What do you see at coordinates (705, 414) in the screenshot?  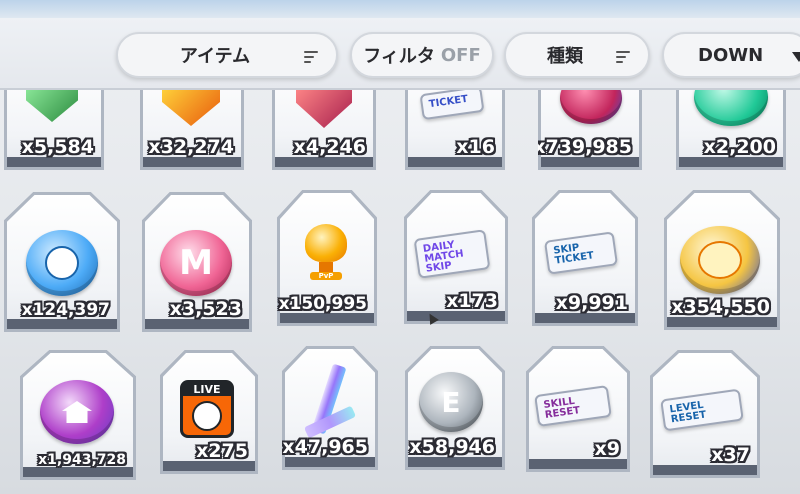 I see `item-slot: LEVEL RESET x37` at bounding box center [705, 414].